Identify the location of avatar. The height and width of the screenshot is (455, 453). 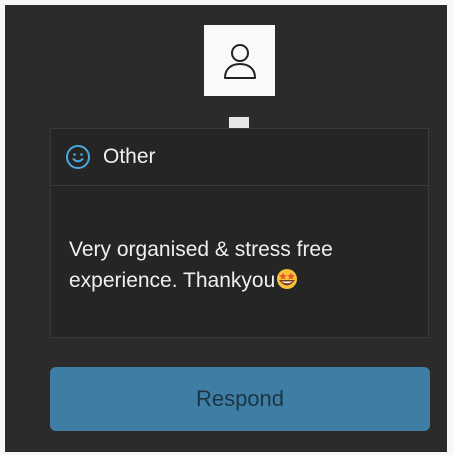
(239, 60).